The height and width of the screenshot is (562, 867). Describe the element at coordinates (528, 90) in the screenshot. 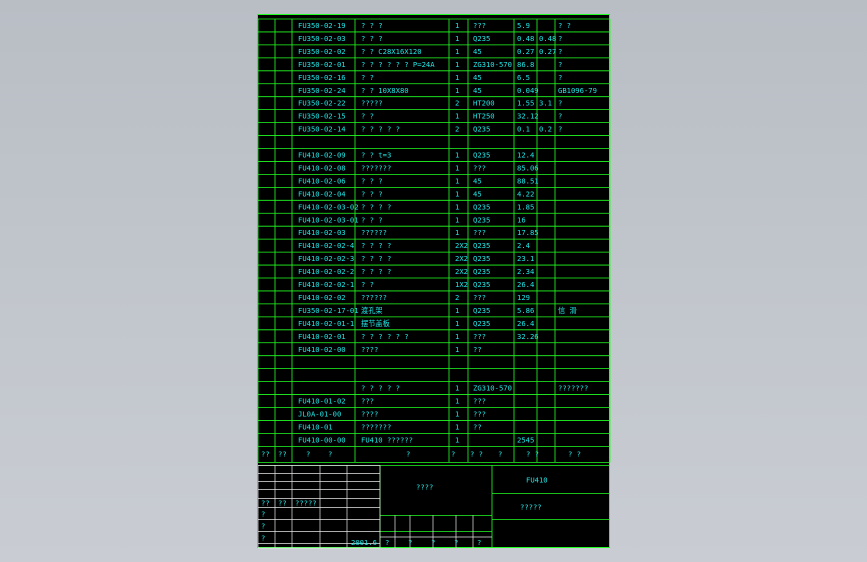

I see `cell-text-r5-c4: 0.049` at that location.